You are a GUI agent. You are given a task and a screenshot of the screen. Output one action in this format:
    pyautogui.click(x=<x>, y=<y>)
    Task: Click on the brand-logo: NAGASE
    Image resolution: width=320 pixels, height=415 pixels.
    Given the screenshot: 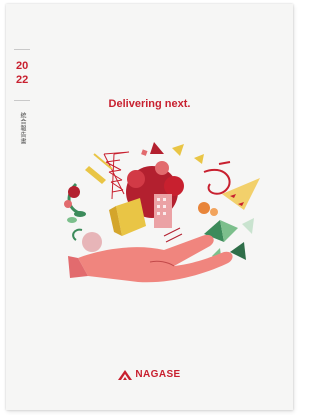 What is the action you would take?
    pyautogui.click(x=149, y=374)
    